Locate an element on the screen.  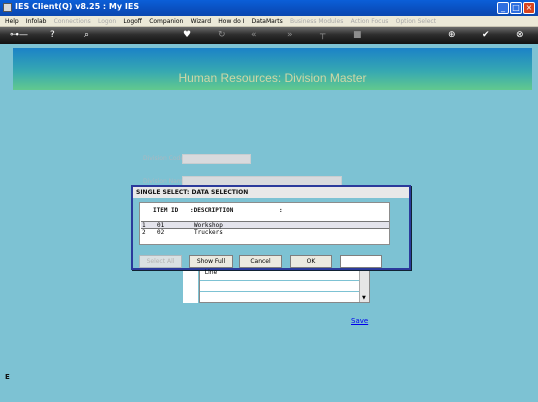
help-icon: ? is located at coordinates (52, 35).